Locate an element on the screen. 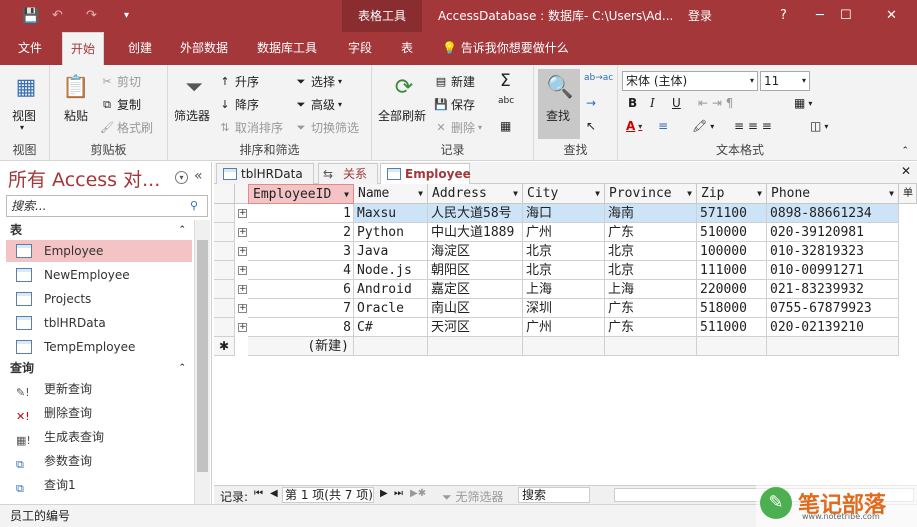 The width and height of the screenshot is (917, 527). tell-me-search: 💡 告诉我你想要做什么 is located at coordinates (505, 48).